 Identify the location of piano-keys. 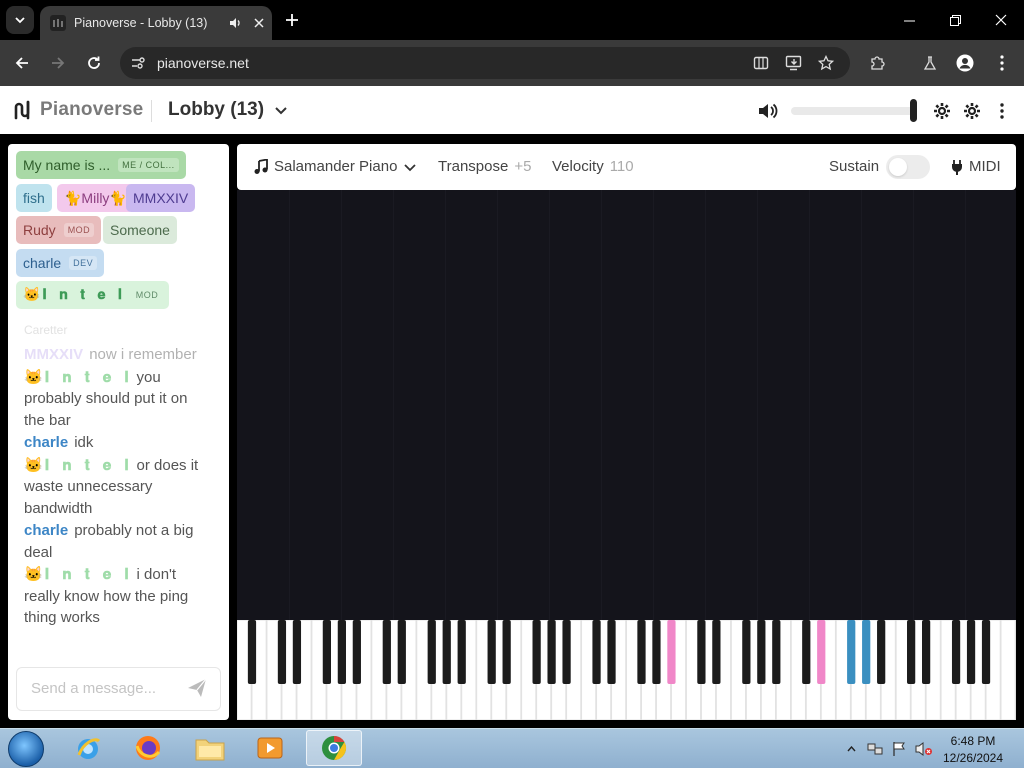
(626, 670).